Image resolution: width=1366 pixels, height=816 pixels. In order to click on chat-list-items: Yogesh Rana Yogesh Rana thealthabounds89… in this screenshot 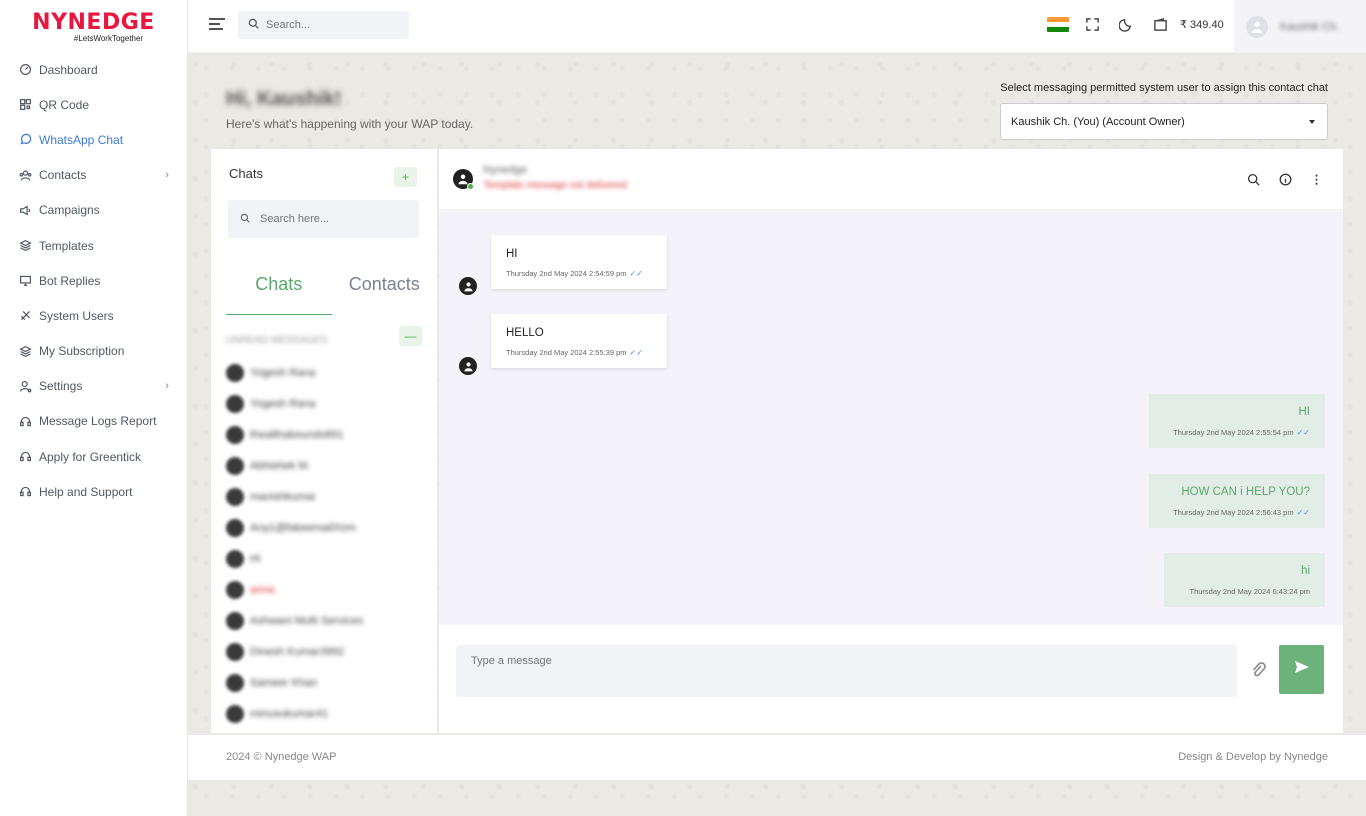, I will do `click(326, 543)`.